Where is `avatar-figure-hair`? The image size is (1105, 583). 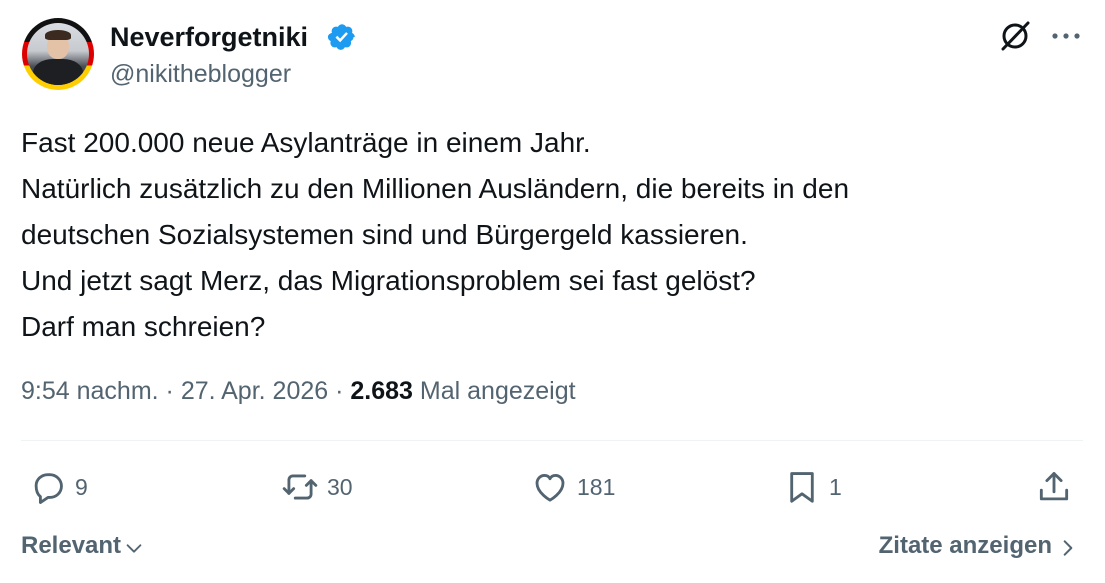 avatar-figure-hair is located at coordinates (58, 35).